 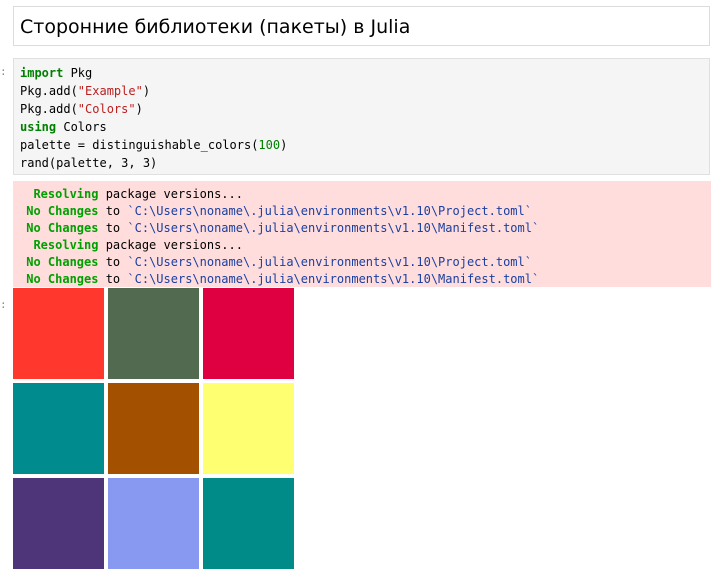 I want to click on code-cell-prompt: :, so click(x=3, y=71).